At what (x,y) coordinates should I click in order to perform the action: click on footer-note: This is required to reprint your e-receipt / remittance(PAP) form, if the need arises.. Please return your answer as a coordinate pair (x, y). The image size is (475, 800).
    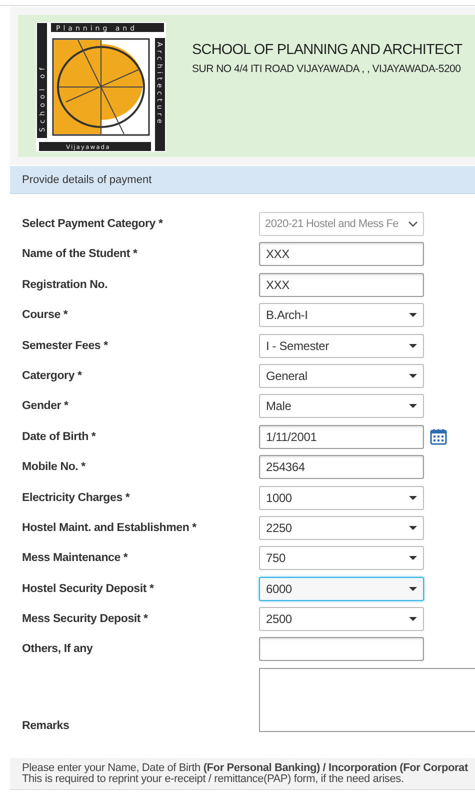
    Looking at the image, I should click on (213, 779).